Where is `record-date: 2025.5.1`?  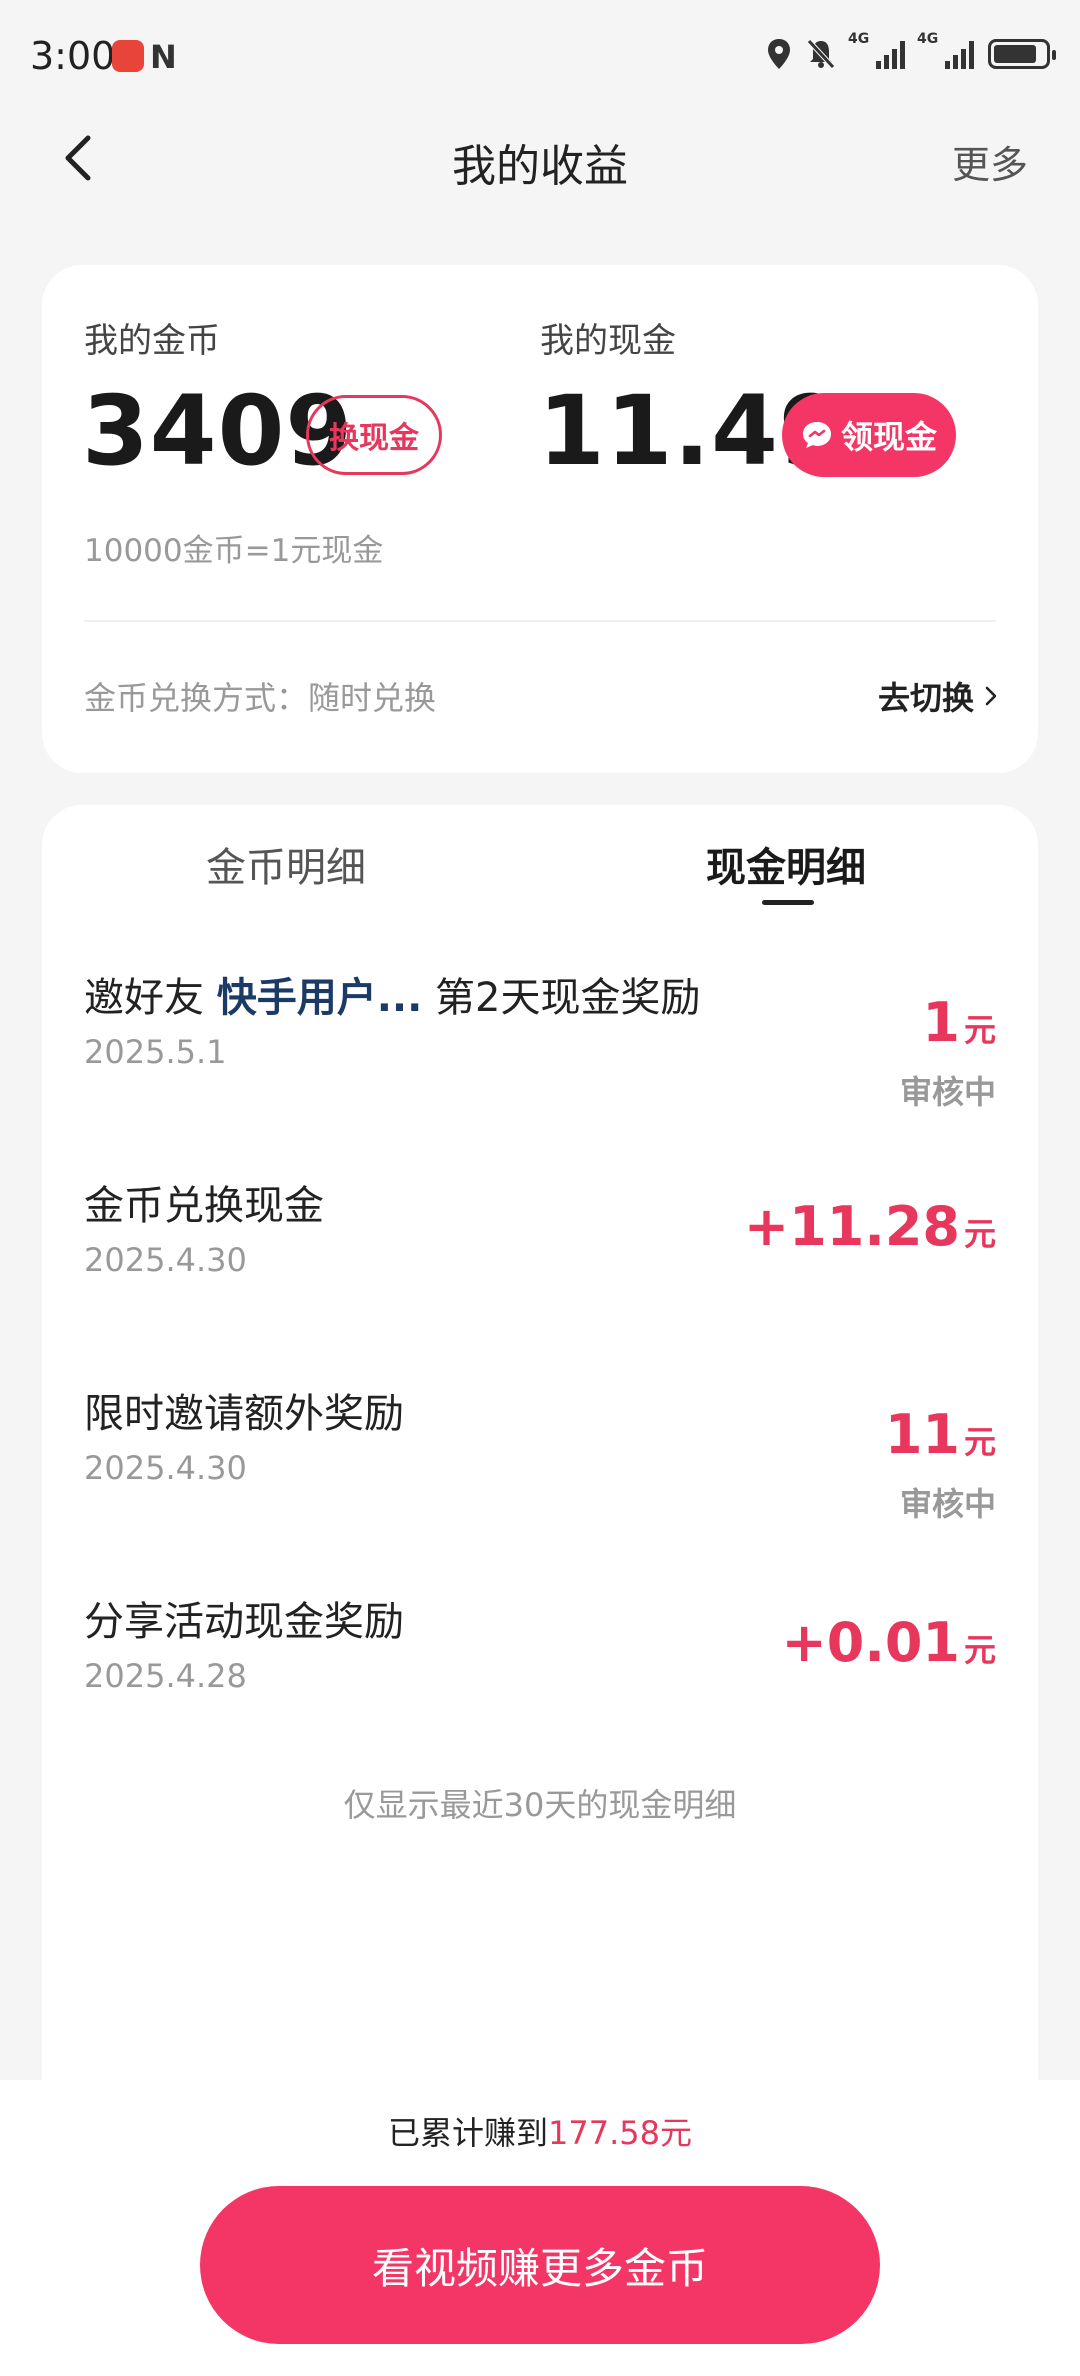 record-date: 2025.5.1 is located at coordinates (155, 1052).